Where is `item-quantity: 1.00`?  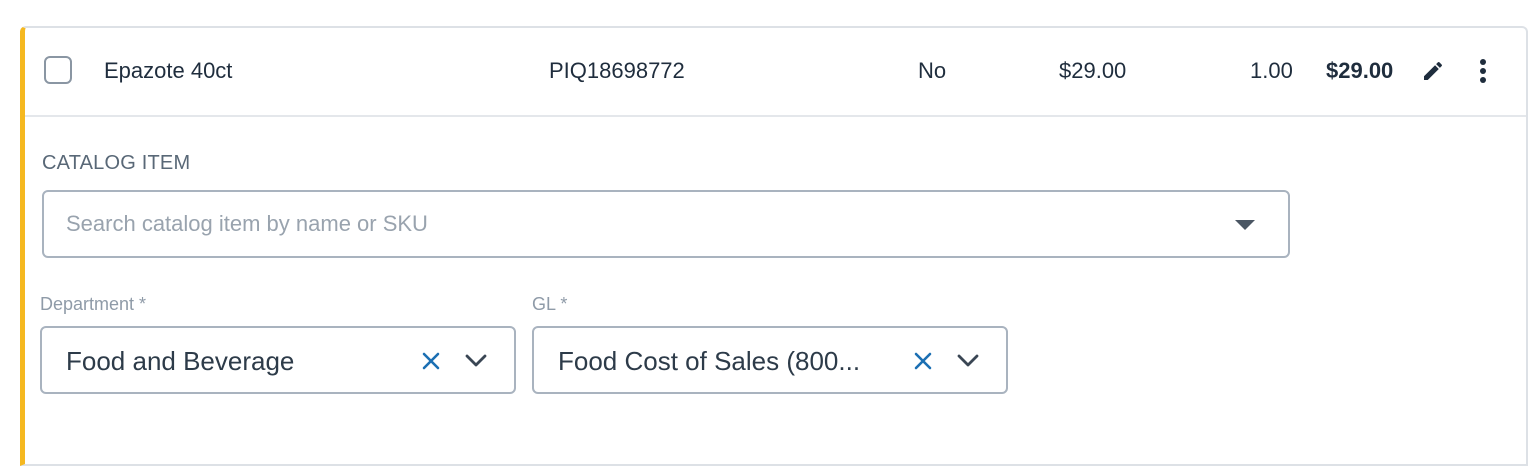
item-quantity: 1.00 is located at coordinates (1271, 70).